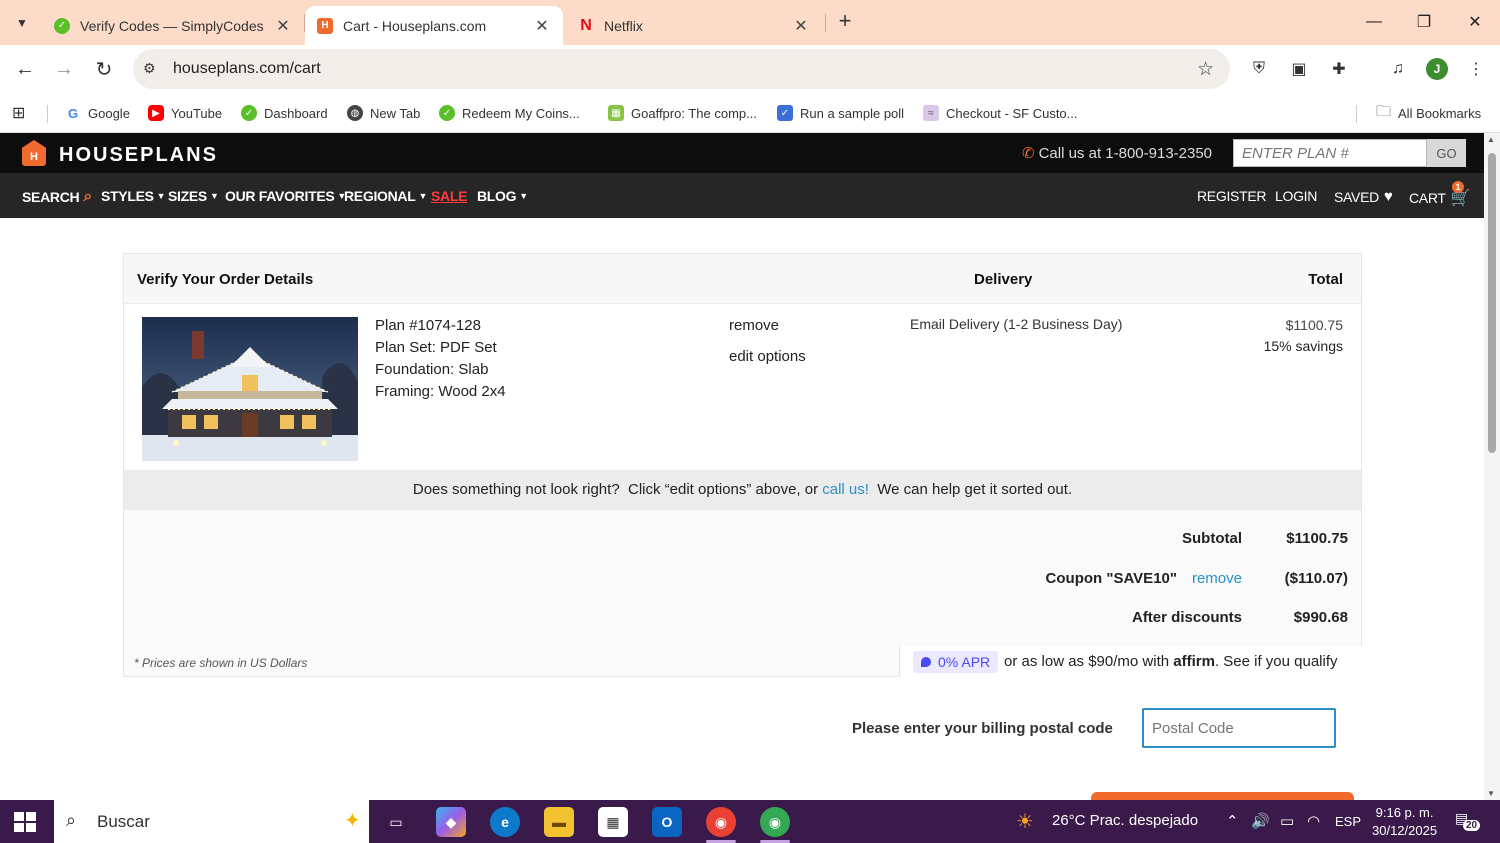  I want to click on order-heading: Verify Your Order Details, so click(225, 279).